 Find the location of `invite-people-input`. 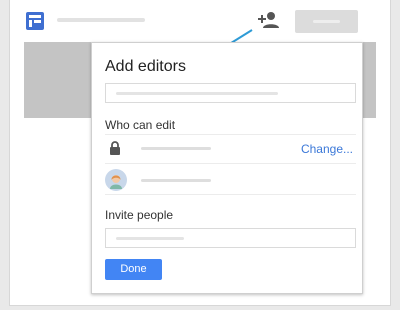

invite-people-input is located at coordinates (230, 238).